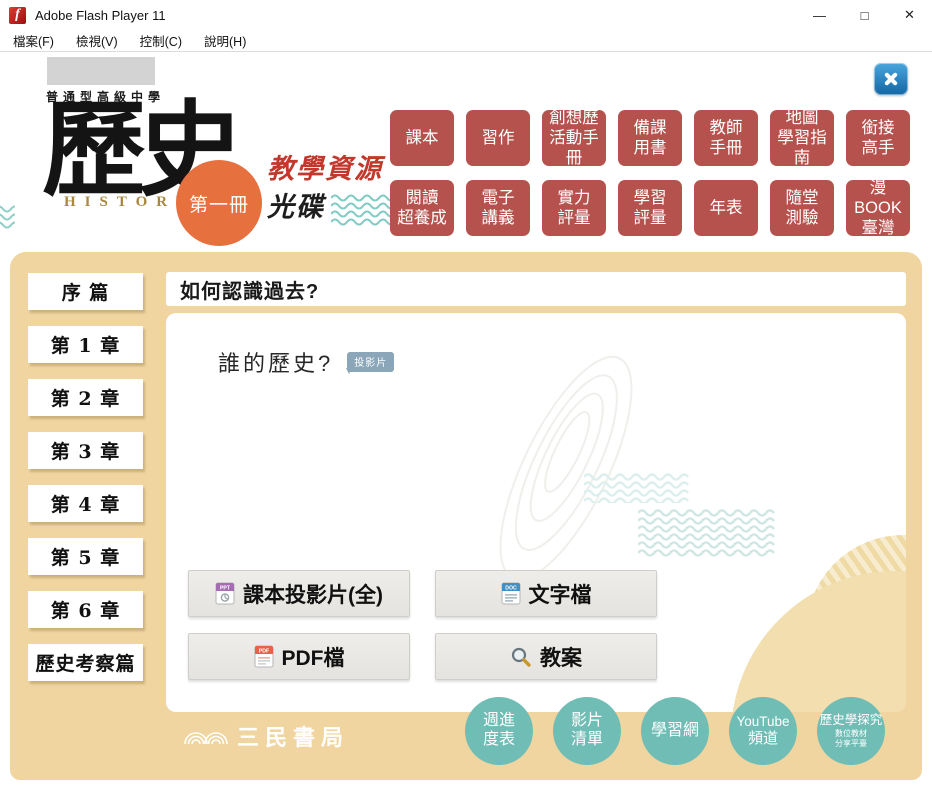  Describe the element at coordinates (101, 71) in the screenshot. I see `redacted-school-name` at that location.